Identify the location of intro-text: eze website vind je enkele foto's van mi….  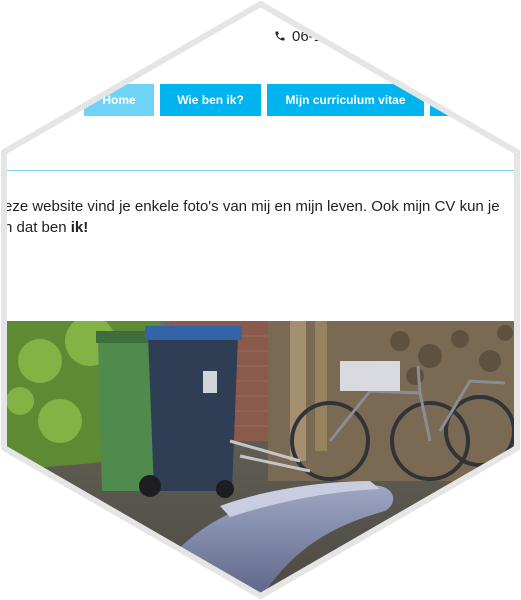
(262, 217).